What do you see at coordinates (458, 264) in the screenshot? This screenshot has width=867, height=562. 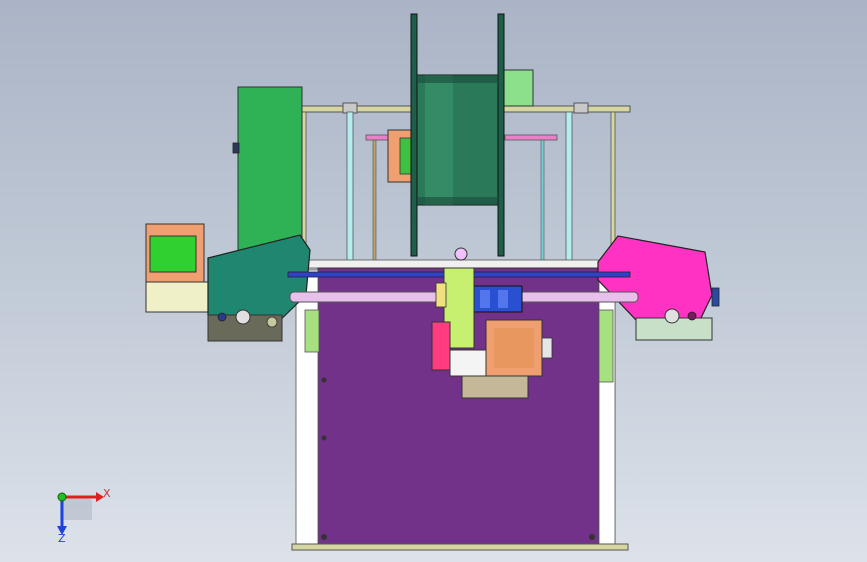 I see `bed-top-bar` at bounding box center [458, 264].